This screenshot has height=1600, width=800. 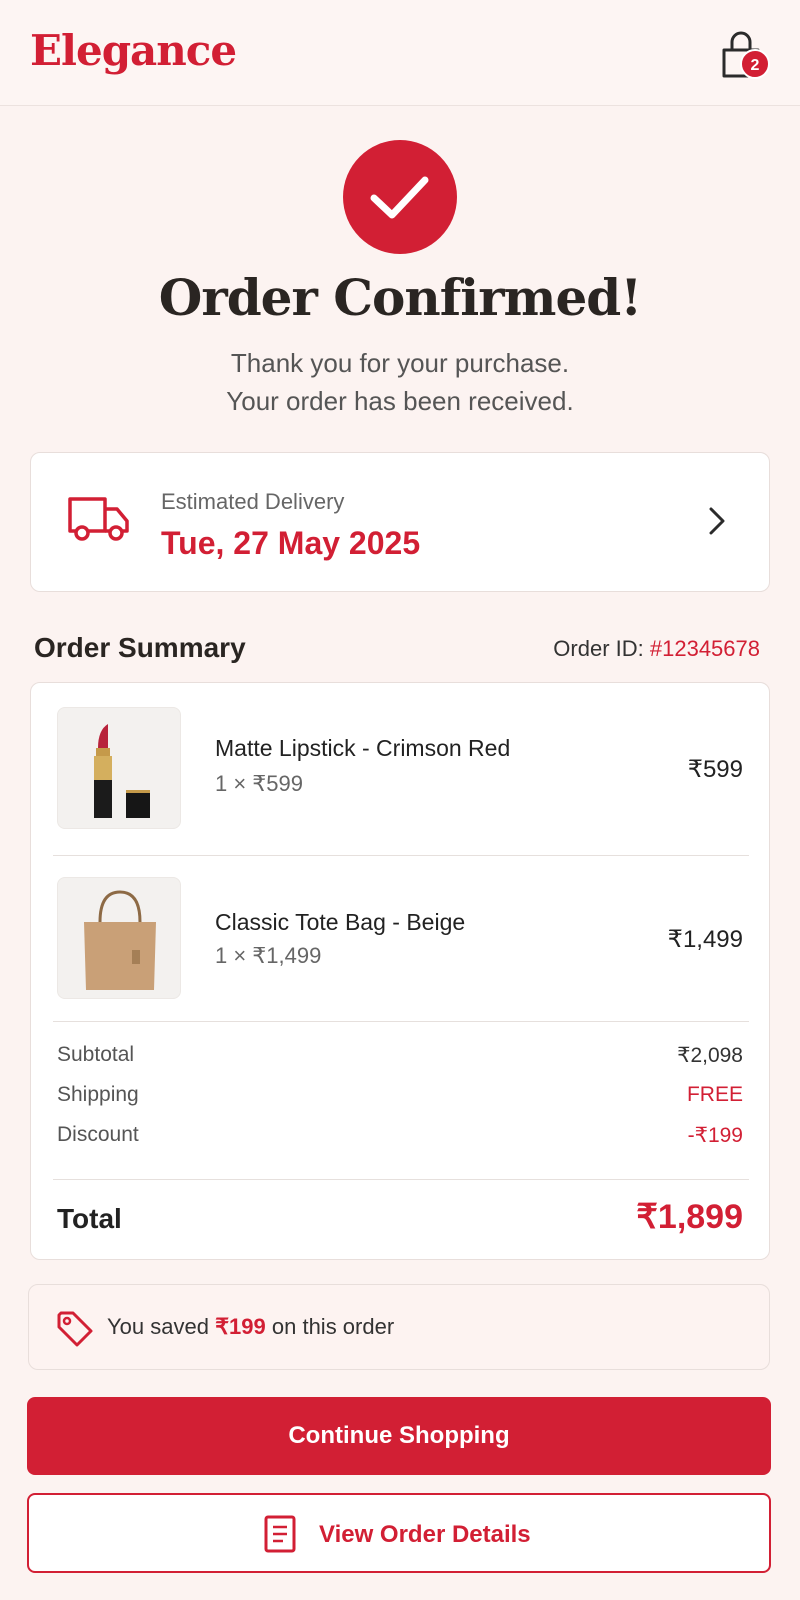 I want to click on item-divider, so click(x=401, y=855).